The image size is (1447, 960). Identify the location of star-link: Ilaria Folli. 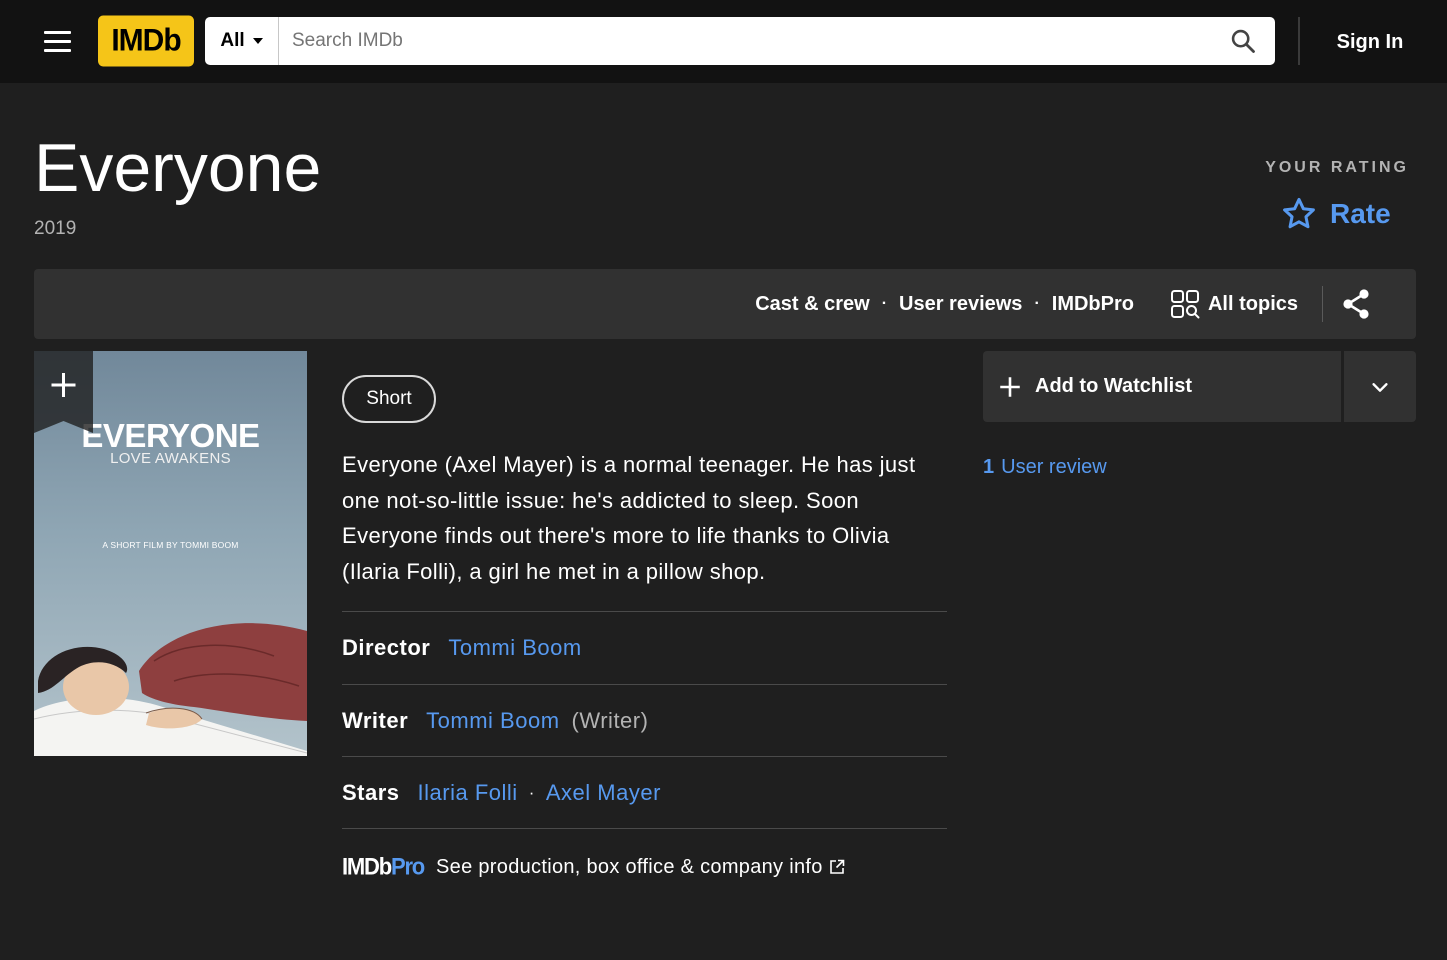
(468, 793).